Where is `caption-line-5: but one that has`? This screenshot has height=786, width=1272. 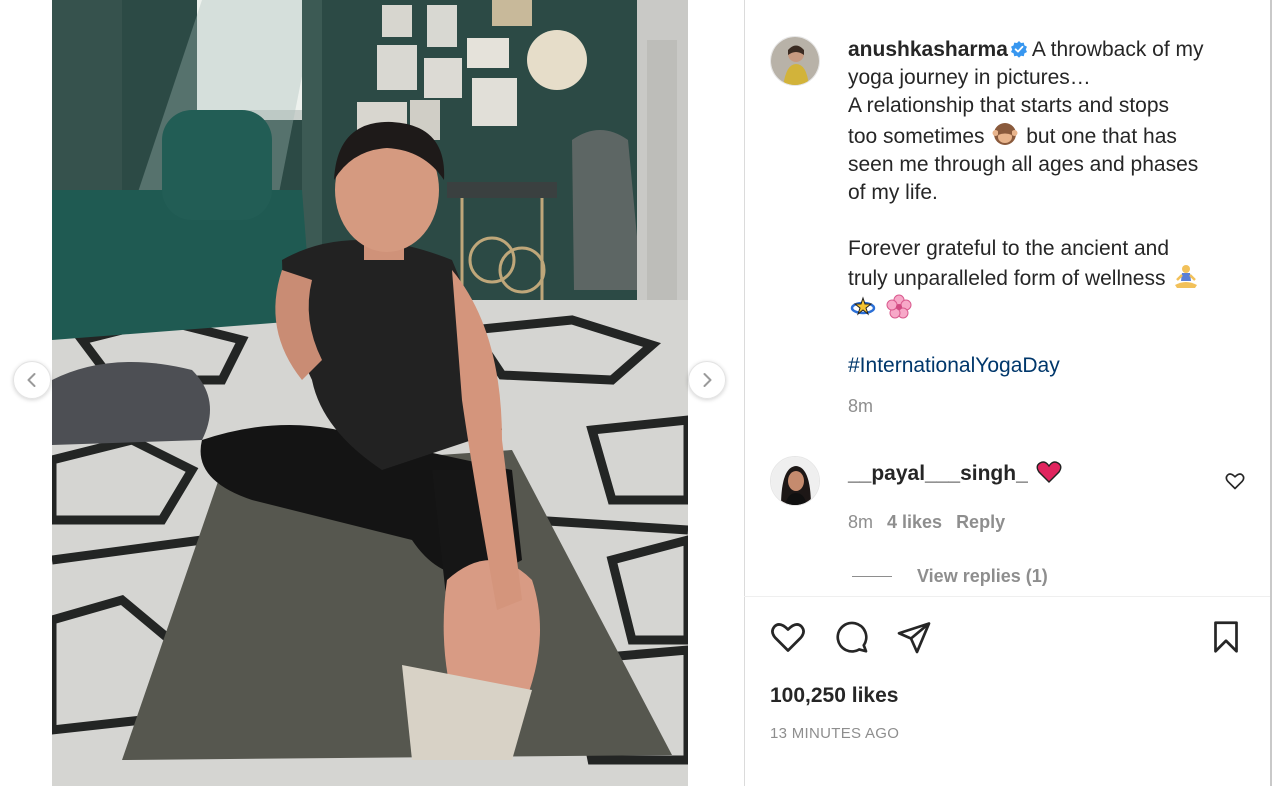 caption-line-5: but one that has is located at coordinates (1101, 136).